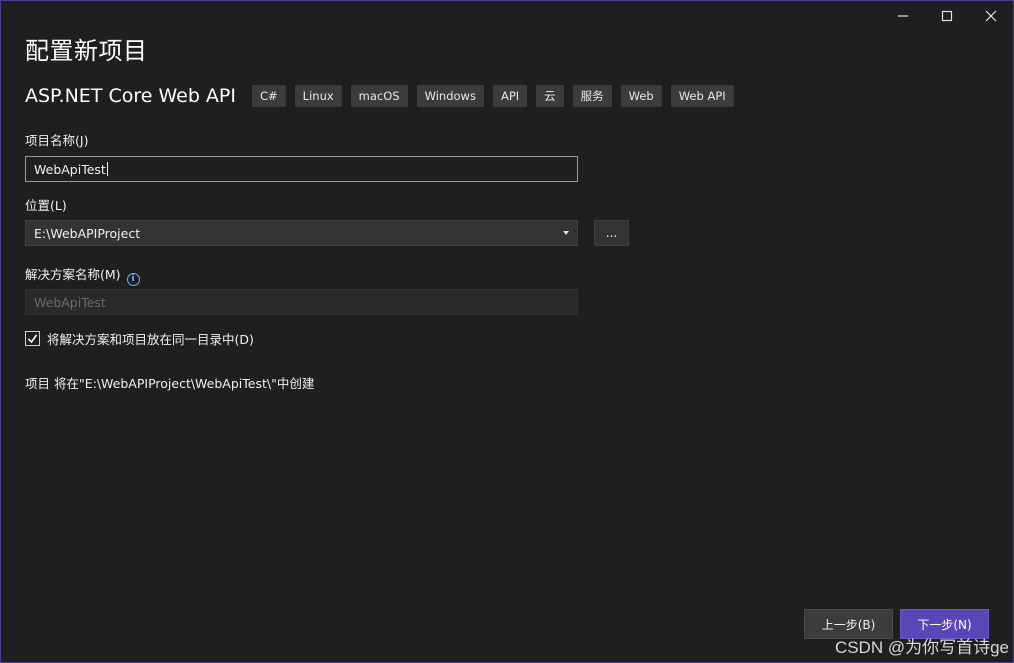 The width and height of the screenshot is (1014, 663). I want to click on solution-name-input: WebApiTest, so click(301, 302).